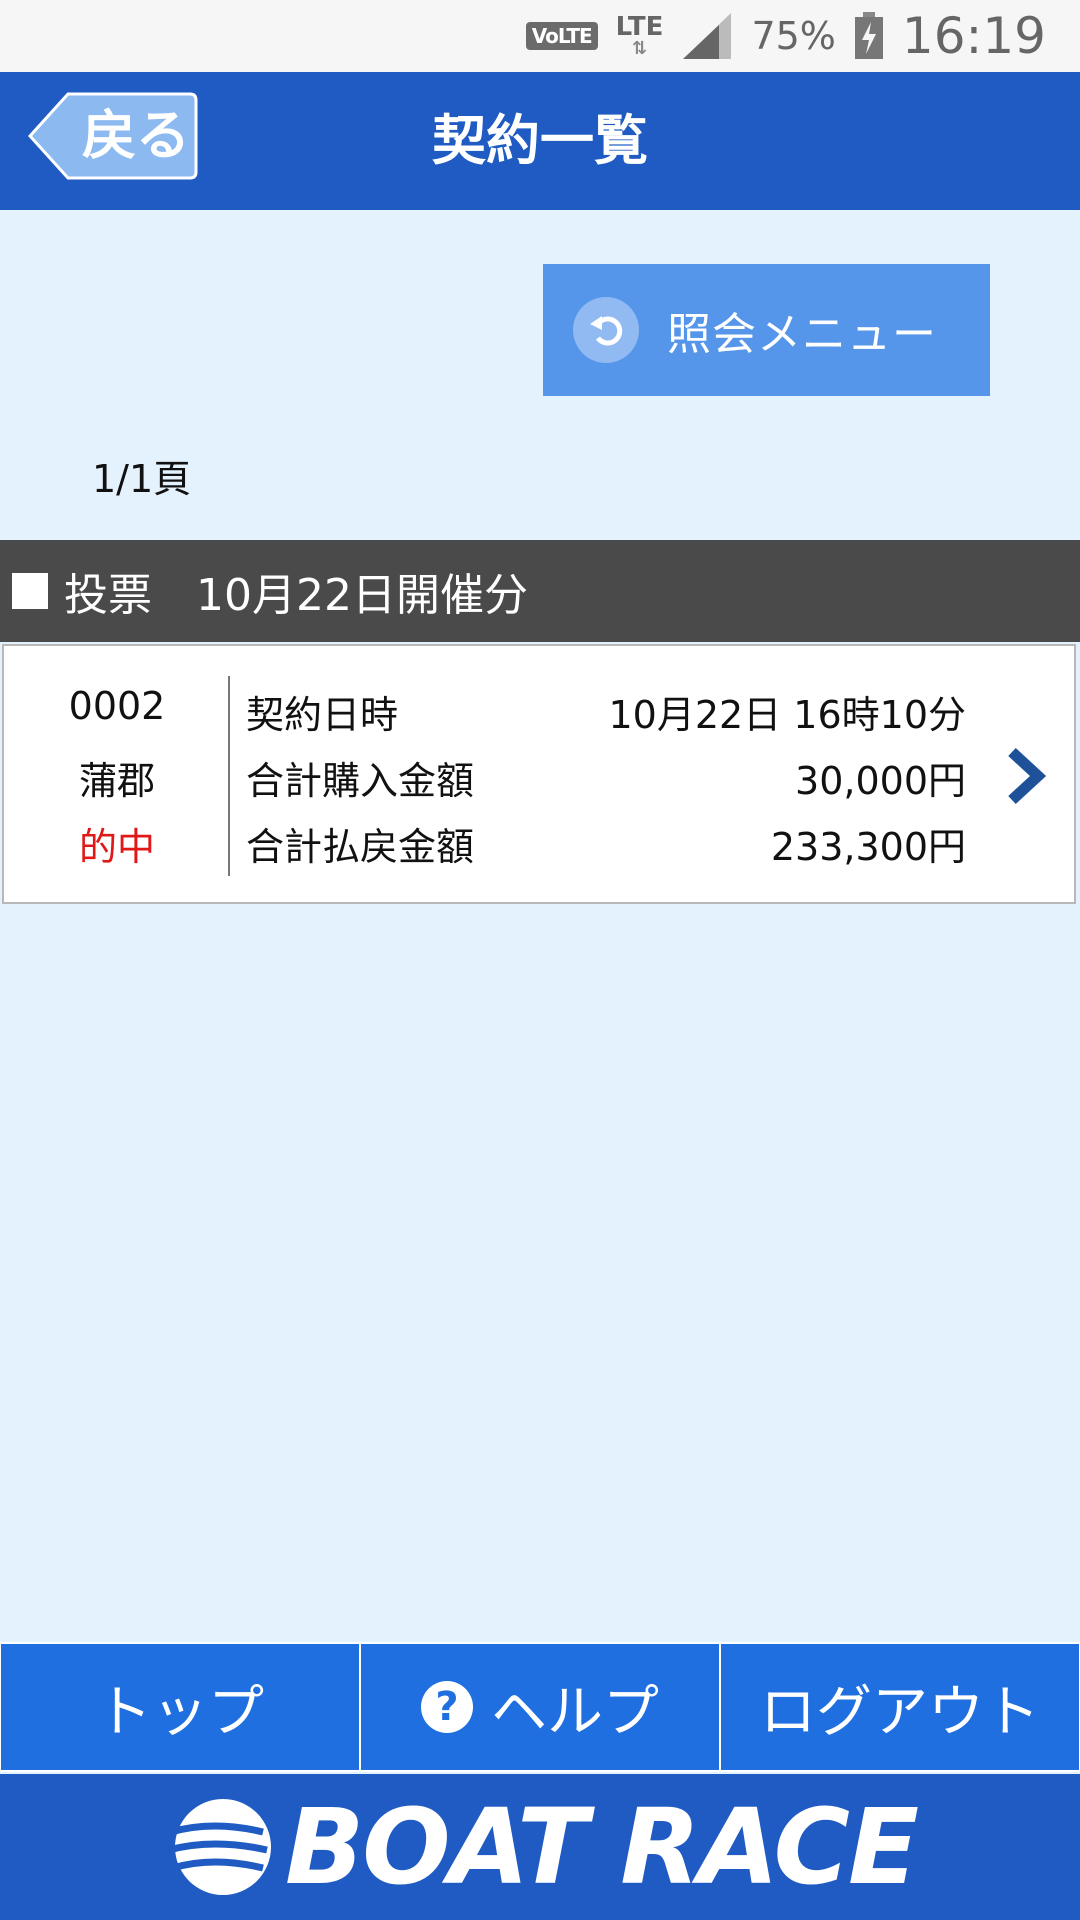 This screenshot has height=1920, width=1080. Describe the element at coordinates (973, 36) in the screenshot. I see `clock: 16:19` at that location.